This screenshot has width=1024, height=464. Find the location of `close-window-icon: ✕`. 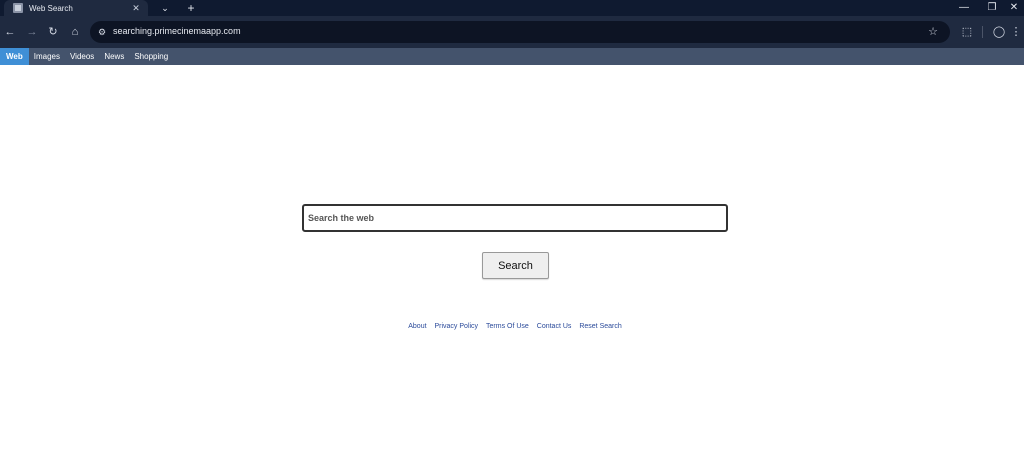

close-window-icon: ✕ is located at coordinates (1014, 8).